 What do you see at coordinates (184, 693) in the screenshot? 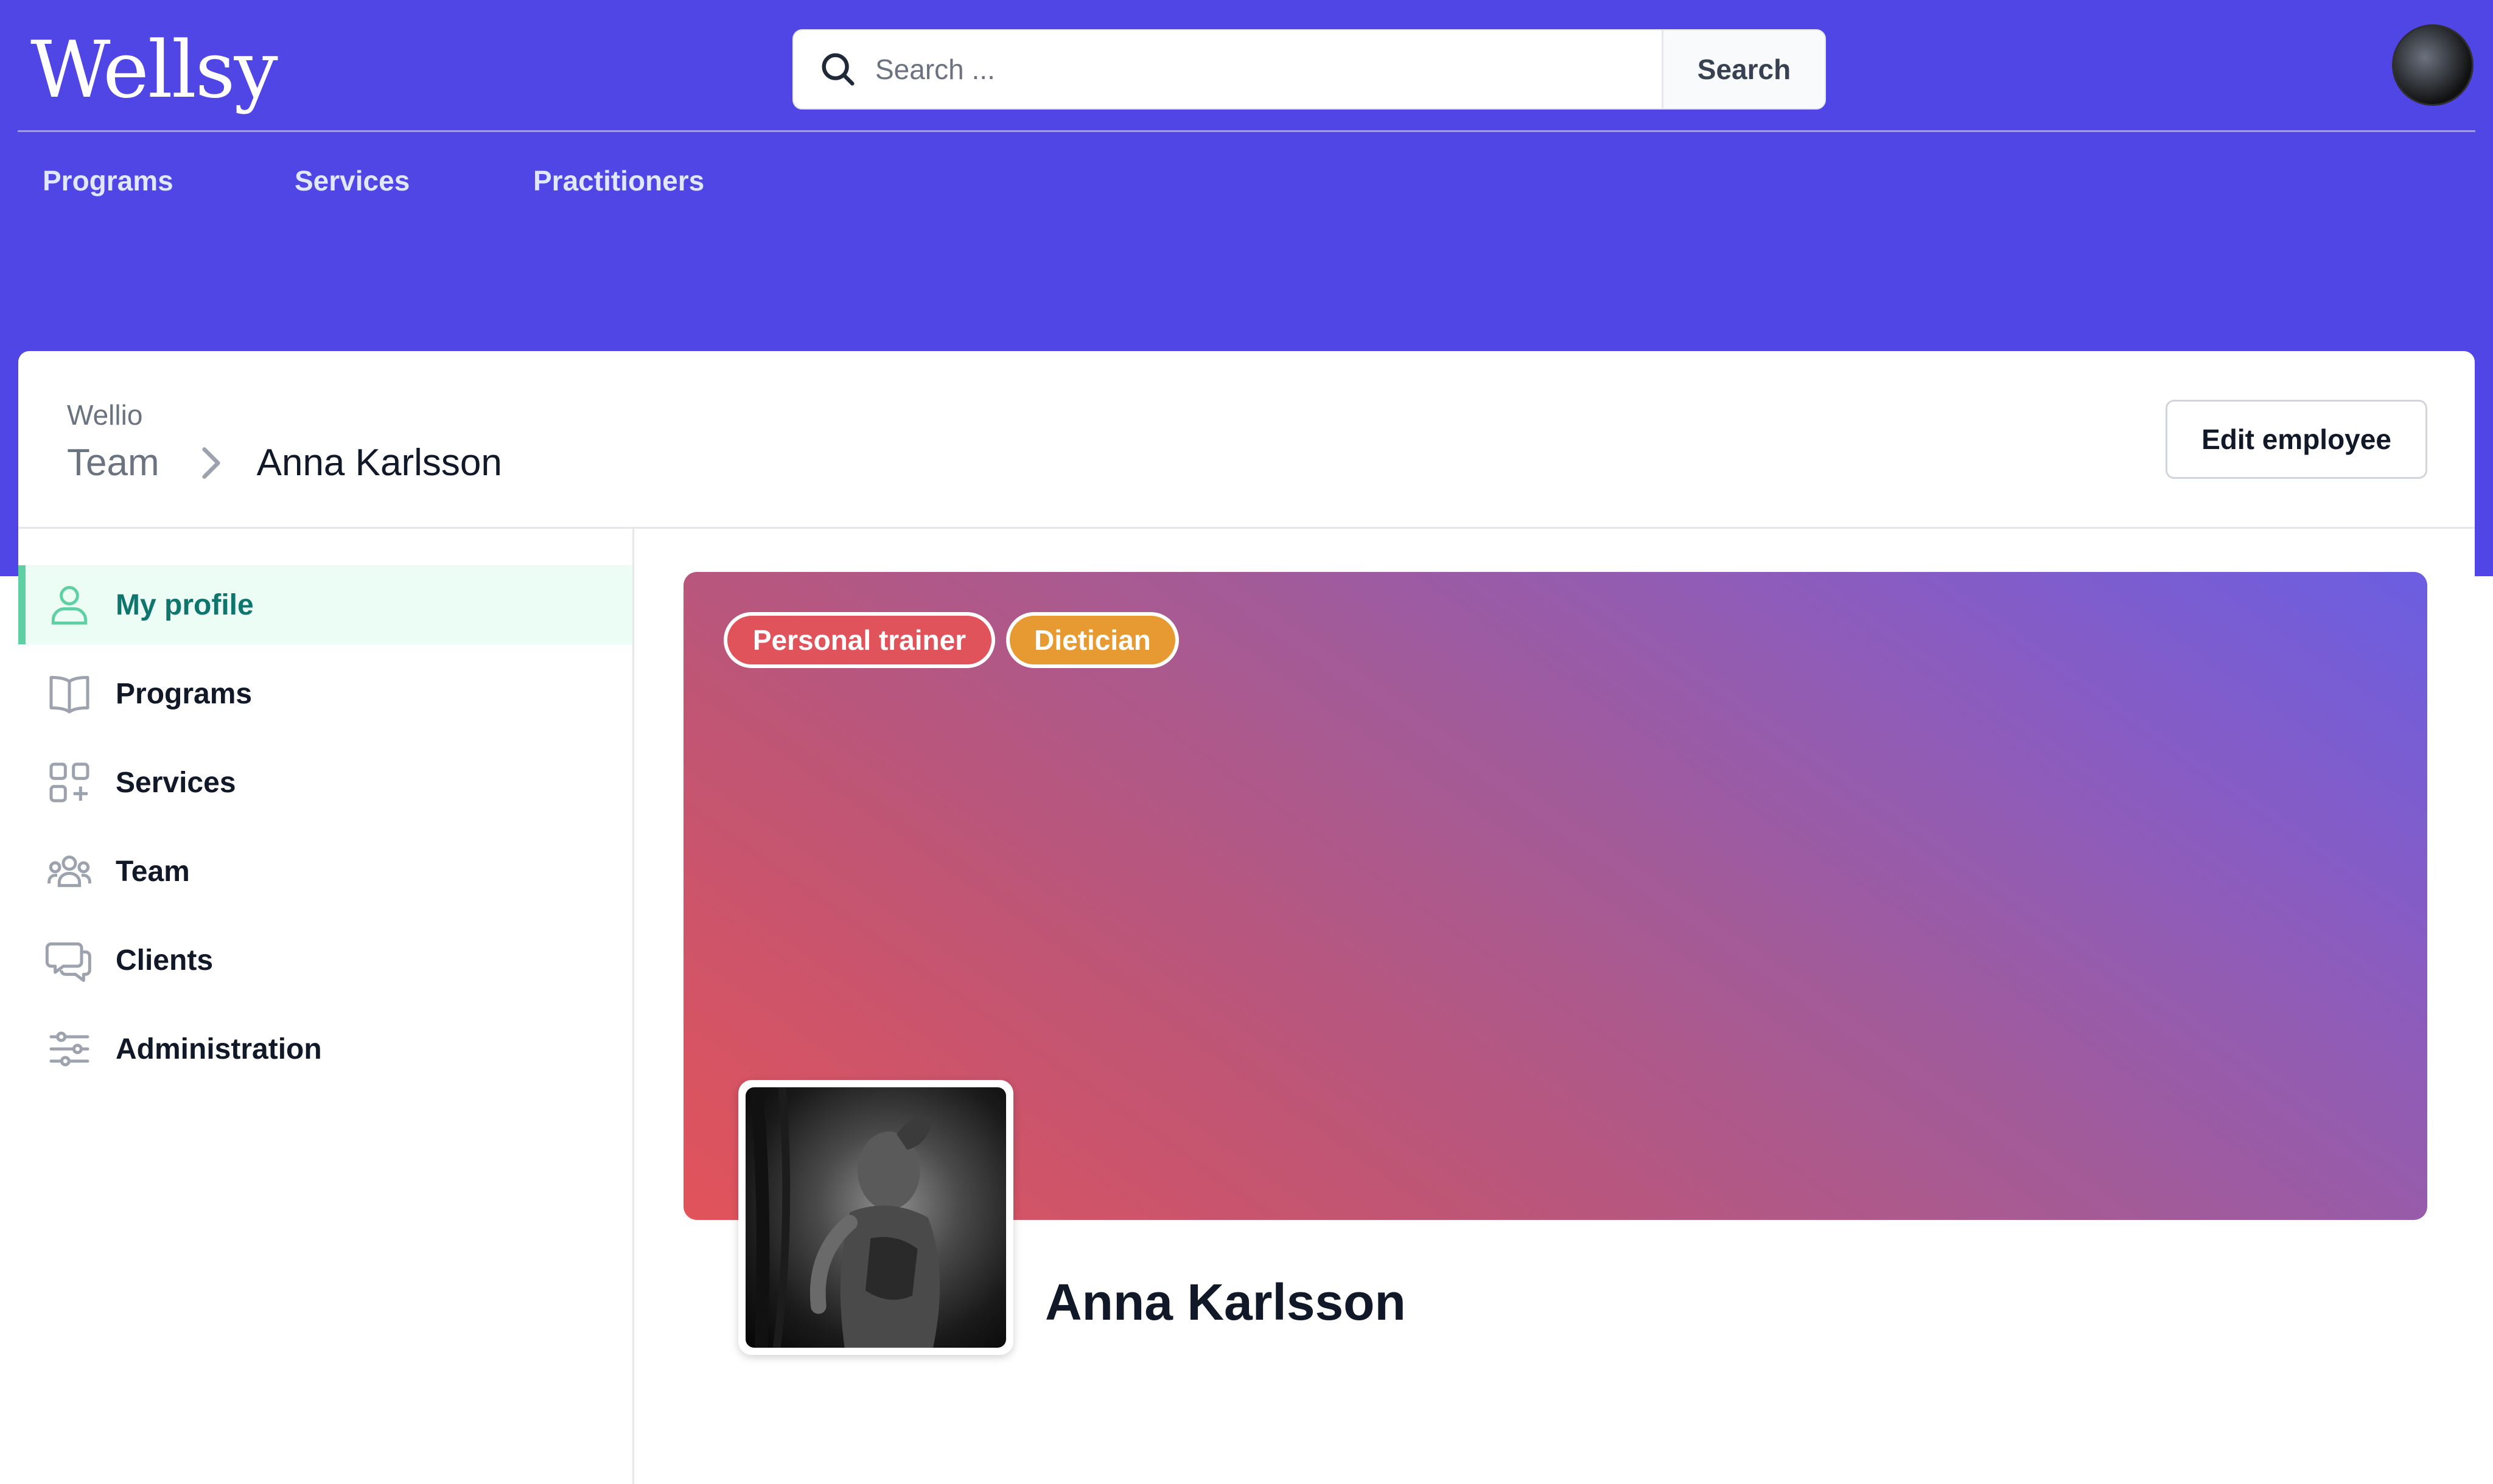
I see `sidebar-item-label: Programs` at bounding box center [184, 693].